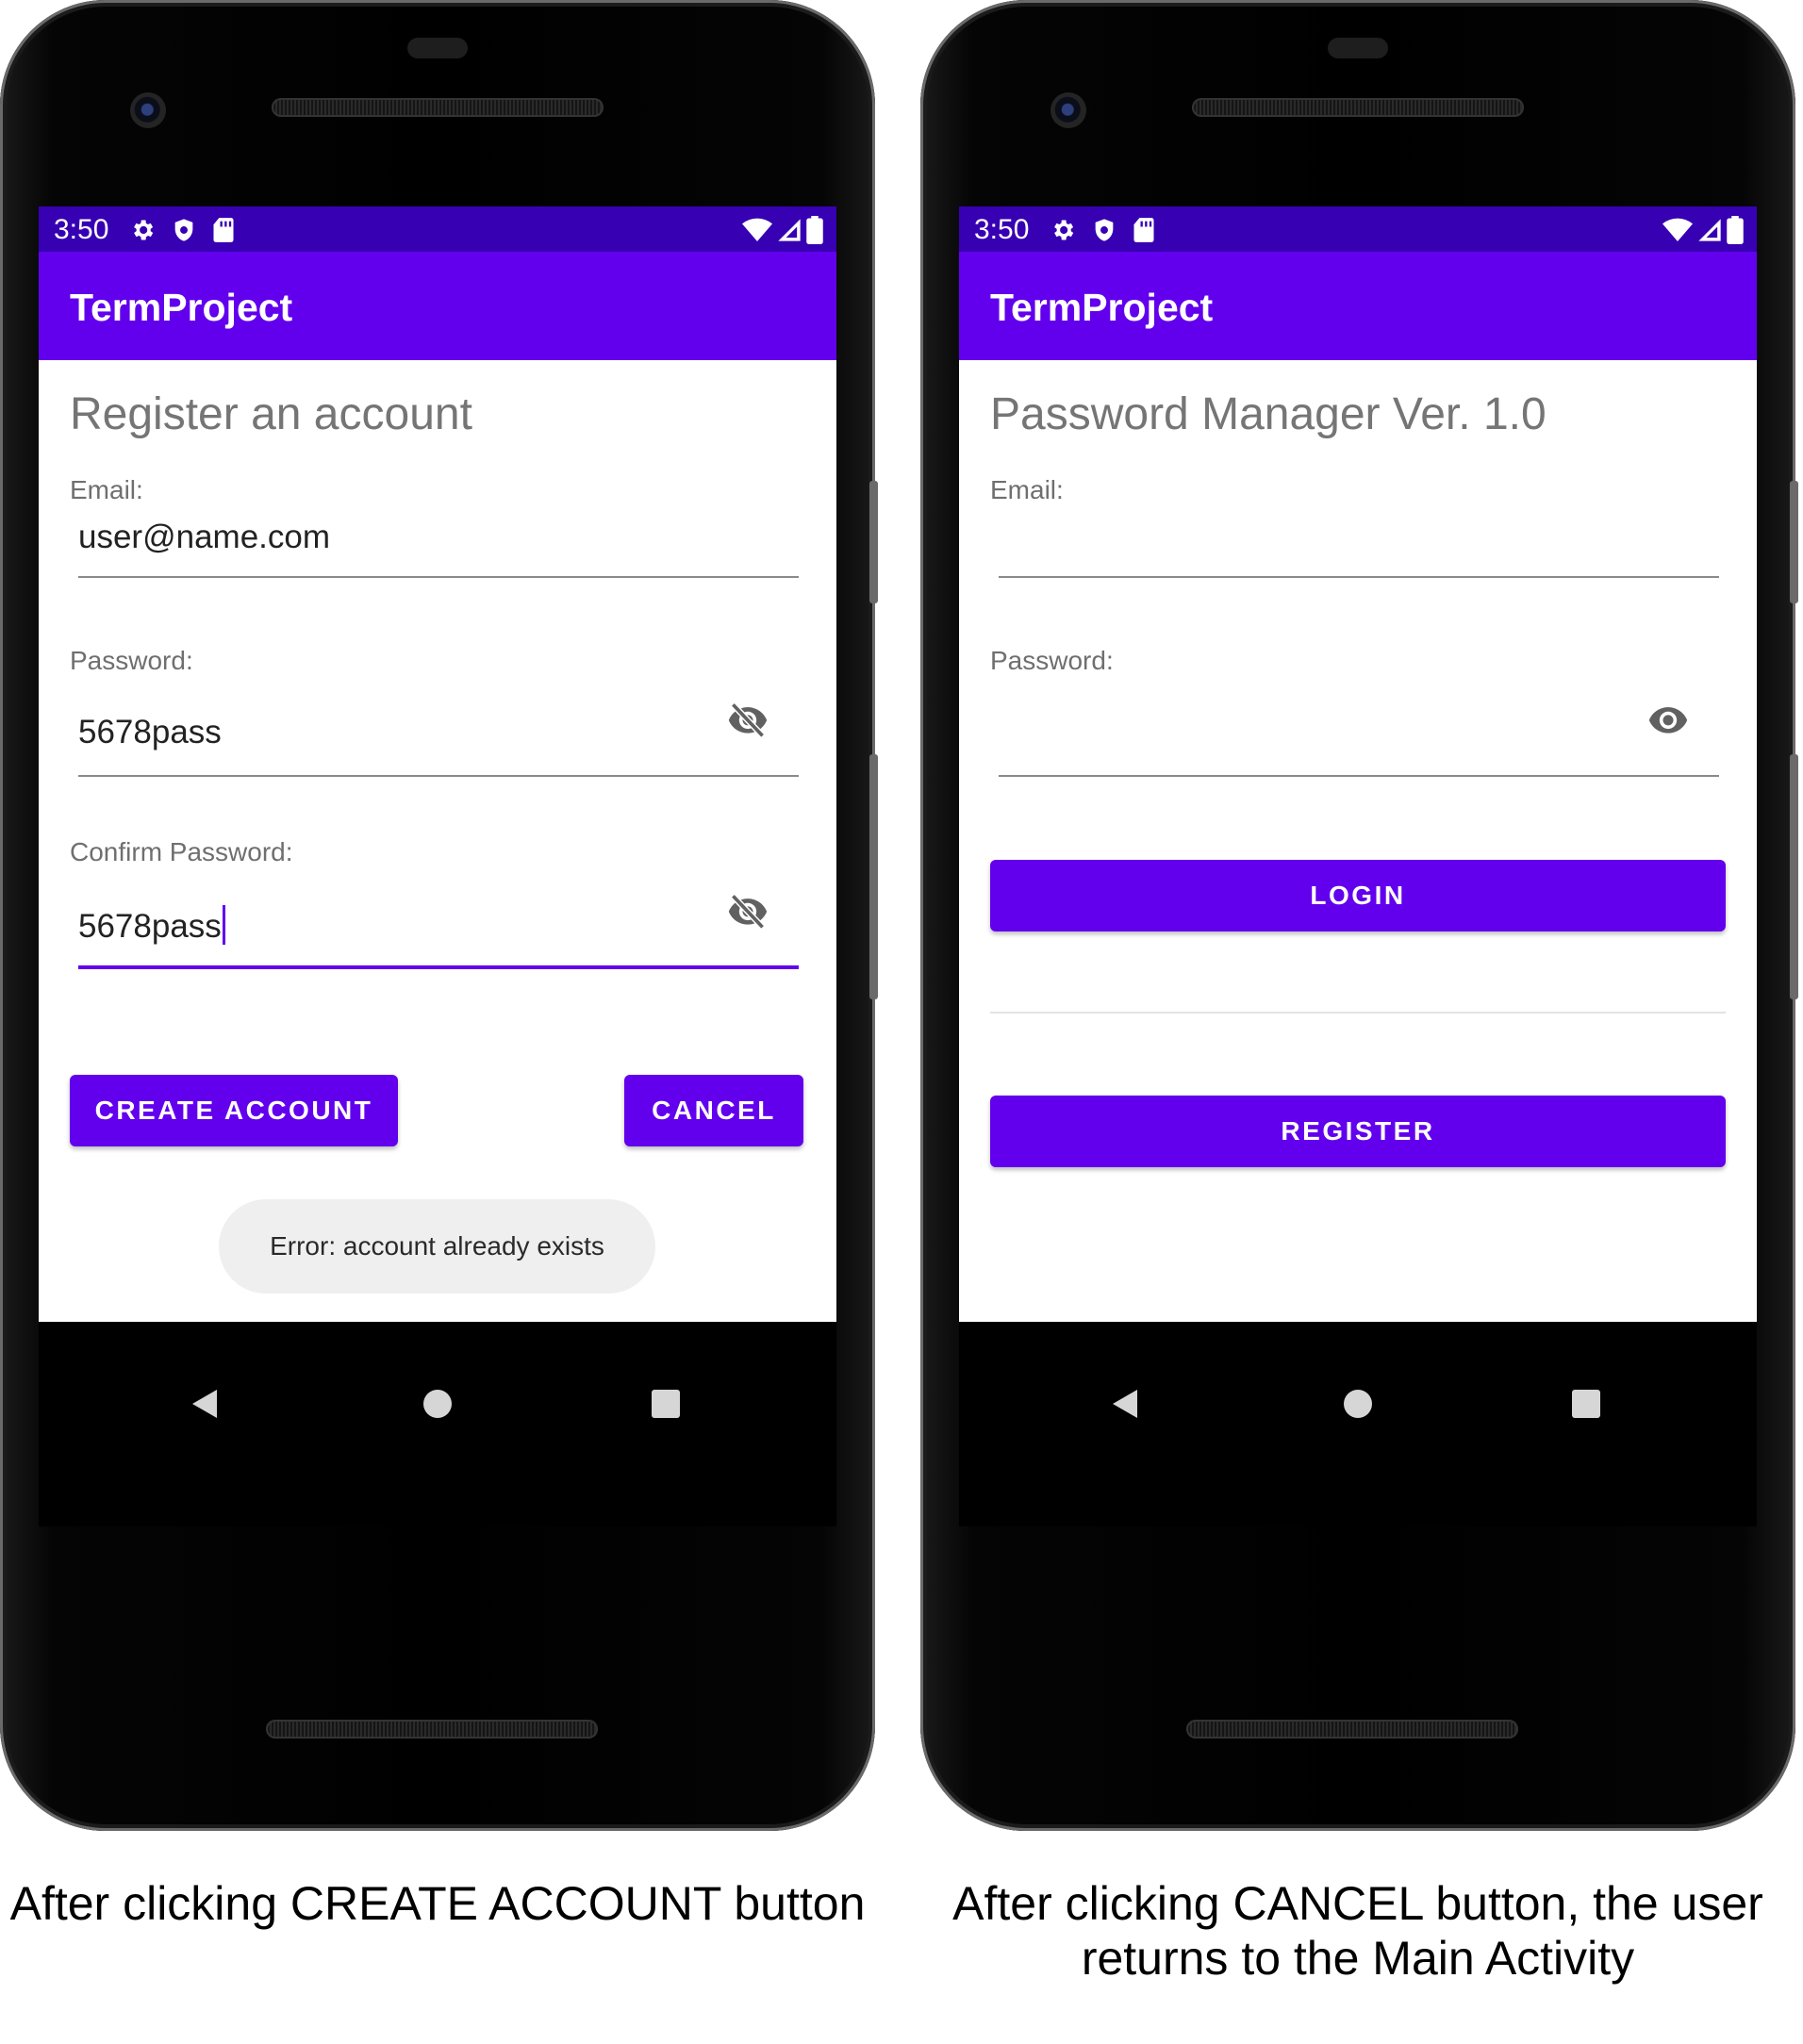  What do you see at coordinates (437, 1246) in the screenshot?
I see `error-toast: Error: account already exists` at bounding box center [437, 1246].